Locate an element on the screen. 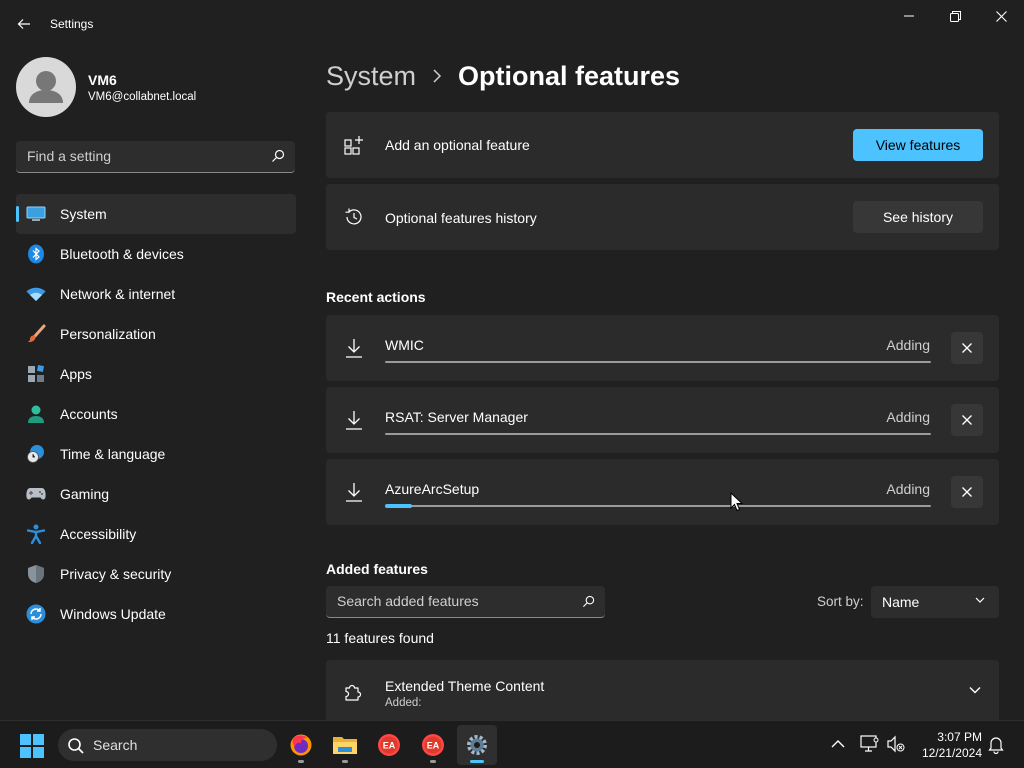 The image size is (1024, 768). sidebar-item-label: Gaming is located at coordinates (85, 494).